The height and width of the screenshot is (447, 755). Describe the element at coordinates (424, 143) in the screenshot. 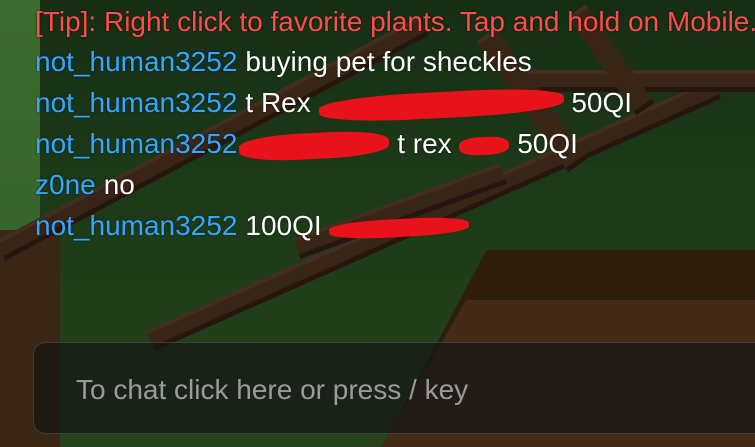

I see `chat-text: t rex` at that location.